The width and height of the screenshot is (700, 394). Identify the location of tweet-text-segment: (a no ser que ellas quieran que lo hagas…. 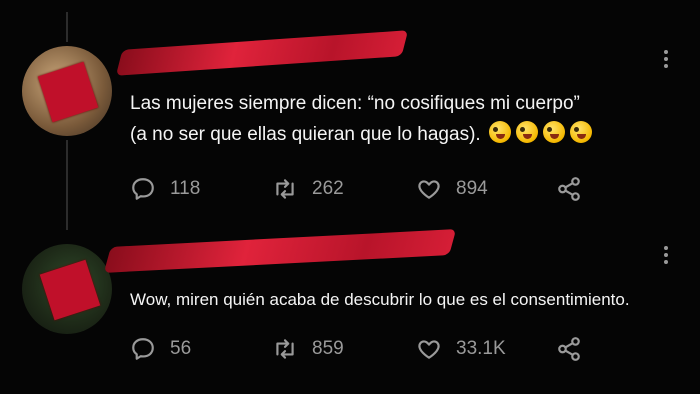
(305, 134).